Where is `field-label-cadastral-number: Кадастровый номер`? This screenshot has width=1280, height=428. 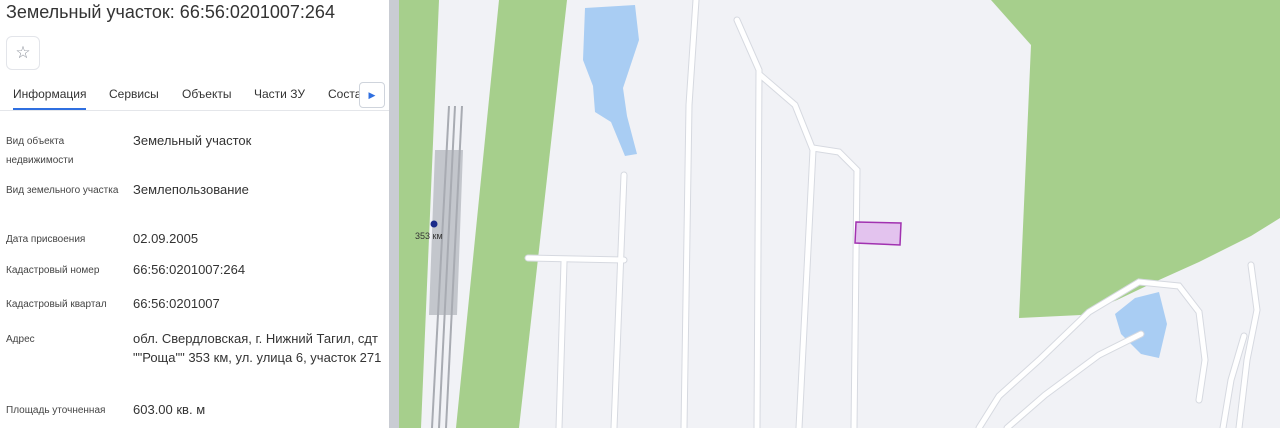 field-label-cadastral-number: Кадастровый номер is located at coordinates (53, 270).